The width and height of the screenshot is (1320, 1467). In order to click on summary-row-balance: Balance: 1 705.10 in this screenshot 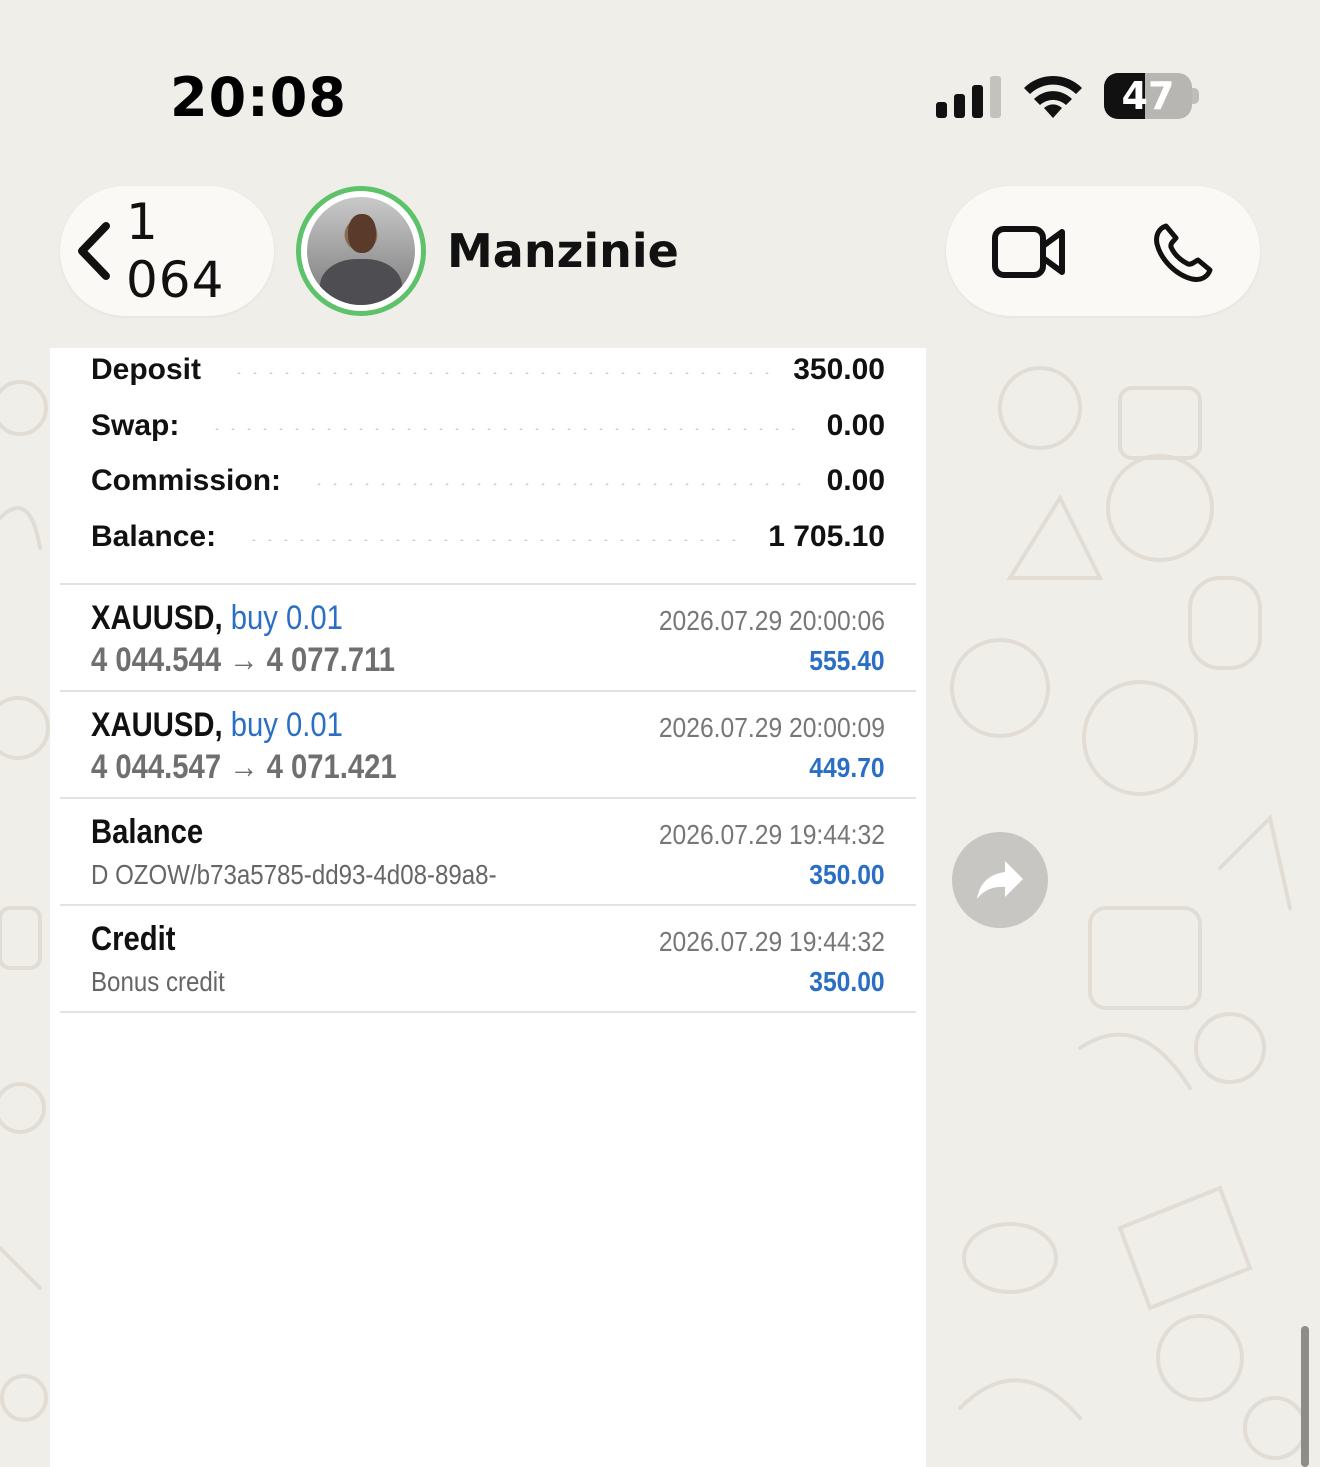, I will do `click(488, 537)`.